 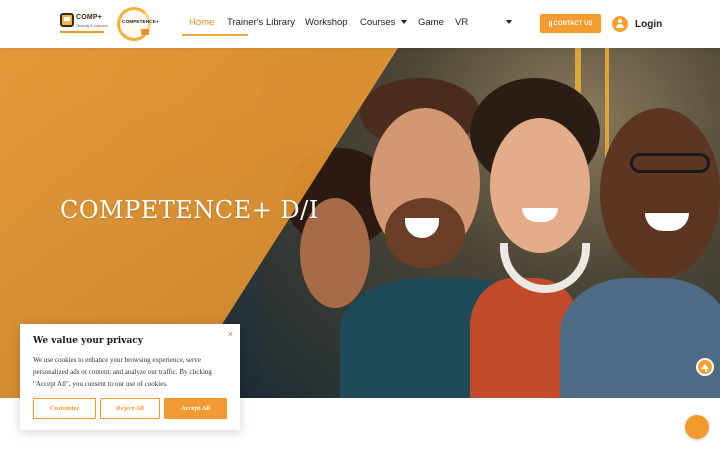 What do you see at coordinates (484, 22) in the screenshot?
I see `nav-item-vr: VR` at bounding box center [484, 22].